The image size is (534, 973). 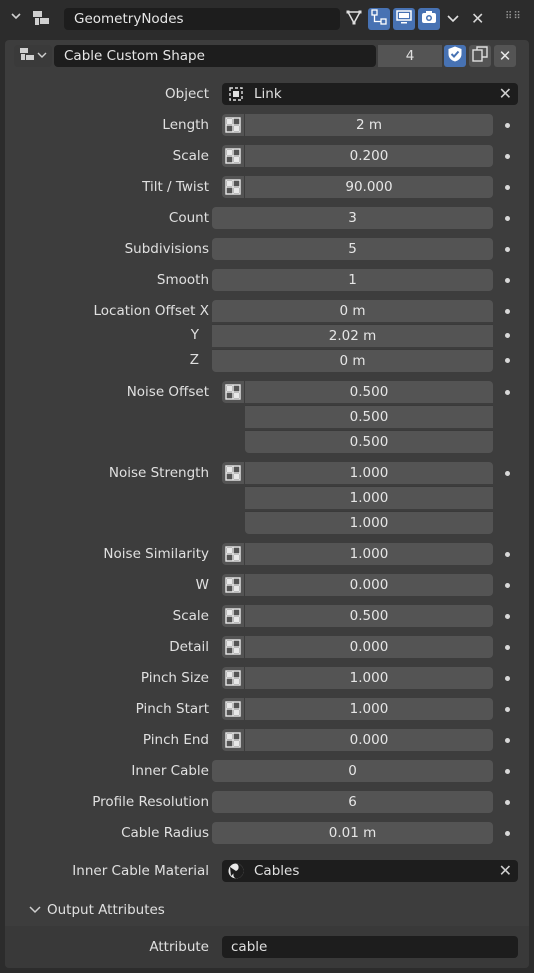 I want to click on tilt-attribute-toggle-icon, so click(x=233, y=187).